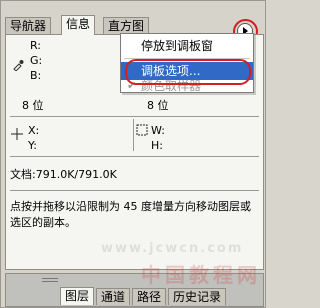 This screenshot has width=320, height=308. What do you see at coordinates (126, 25) in the screenshot?
I see `tab-histogram: 直方图` at bounding box center [126, 25].